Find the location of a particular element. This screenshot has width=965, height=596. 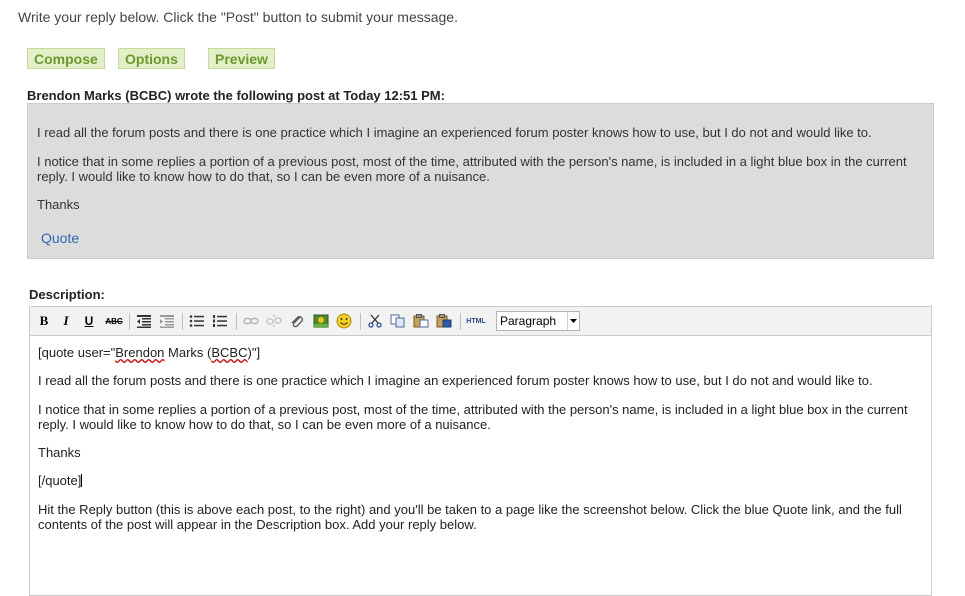

unlink-icon is located at coordinates (274, 321).